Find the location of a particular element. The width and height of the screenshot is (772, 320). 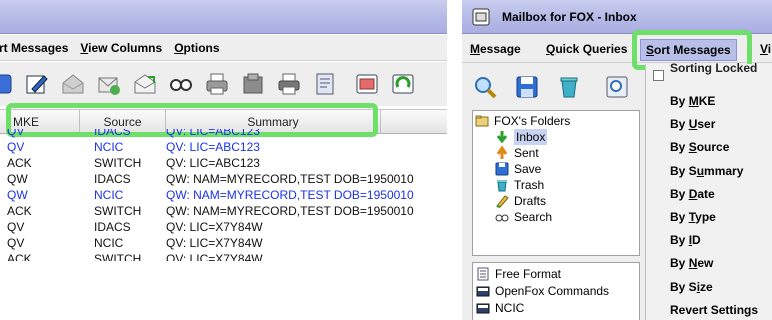

table-row: QV NCIC QV: LIC=X7Y84W is located at coordinates (223, 243).